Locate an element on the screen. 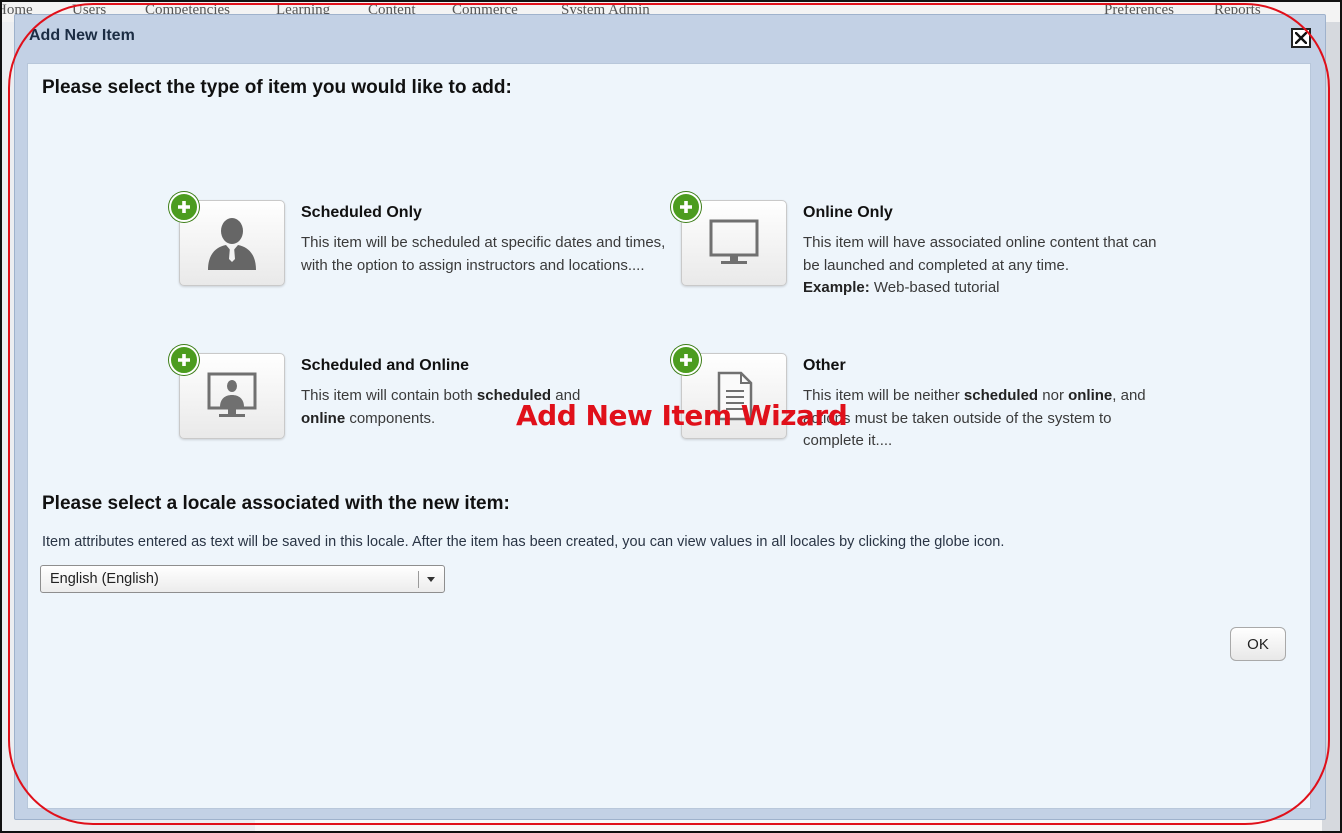 The width and height of the screenshot is (1342, 833). ok-button: OK is located at coordinates (1258, 644).